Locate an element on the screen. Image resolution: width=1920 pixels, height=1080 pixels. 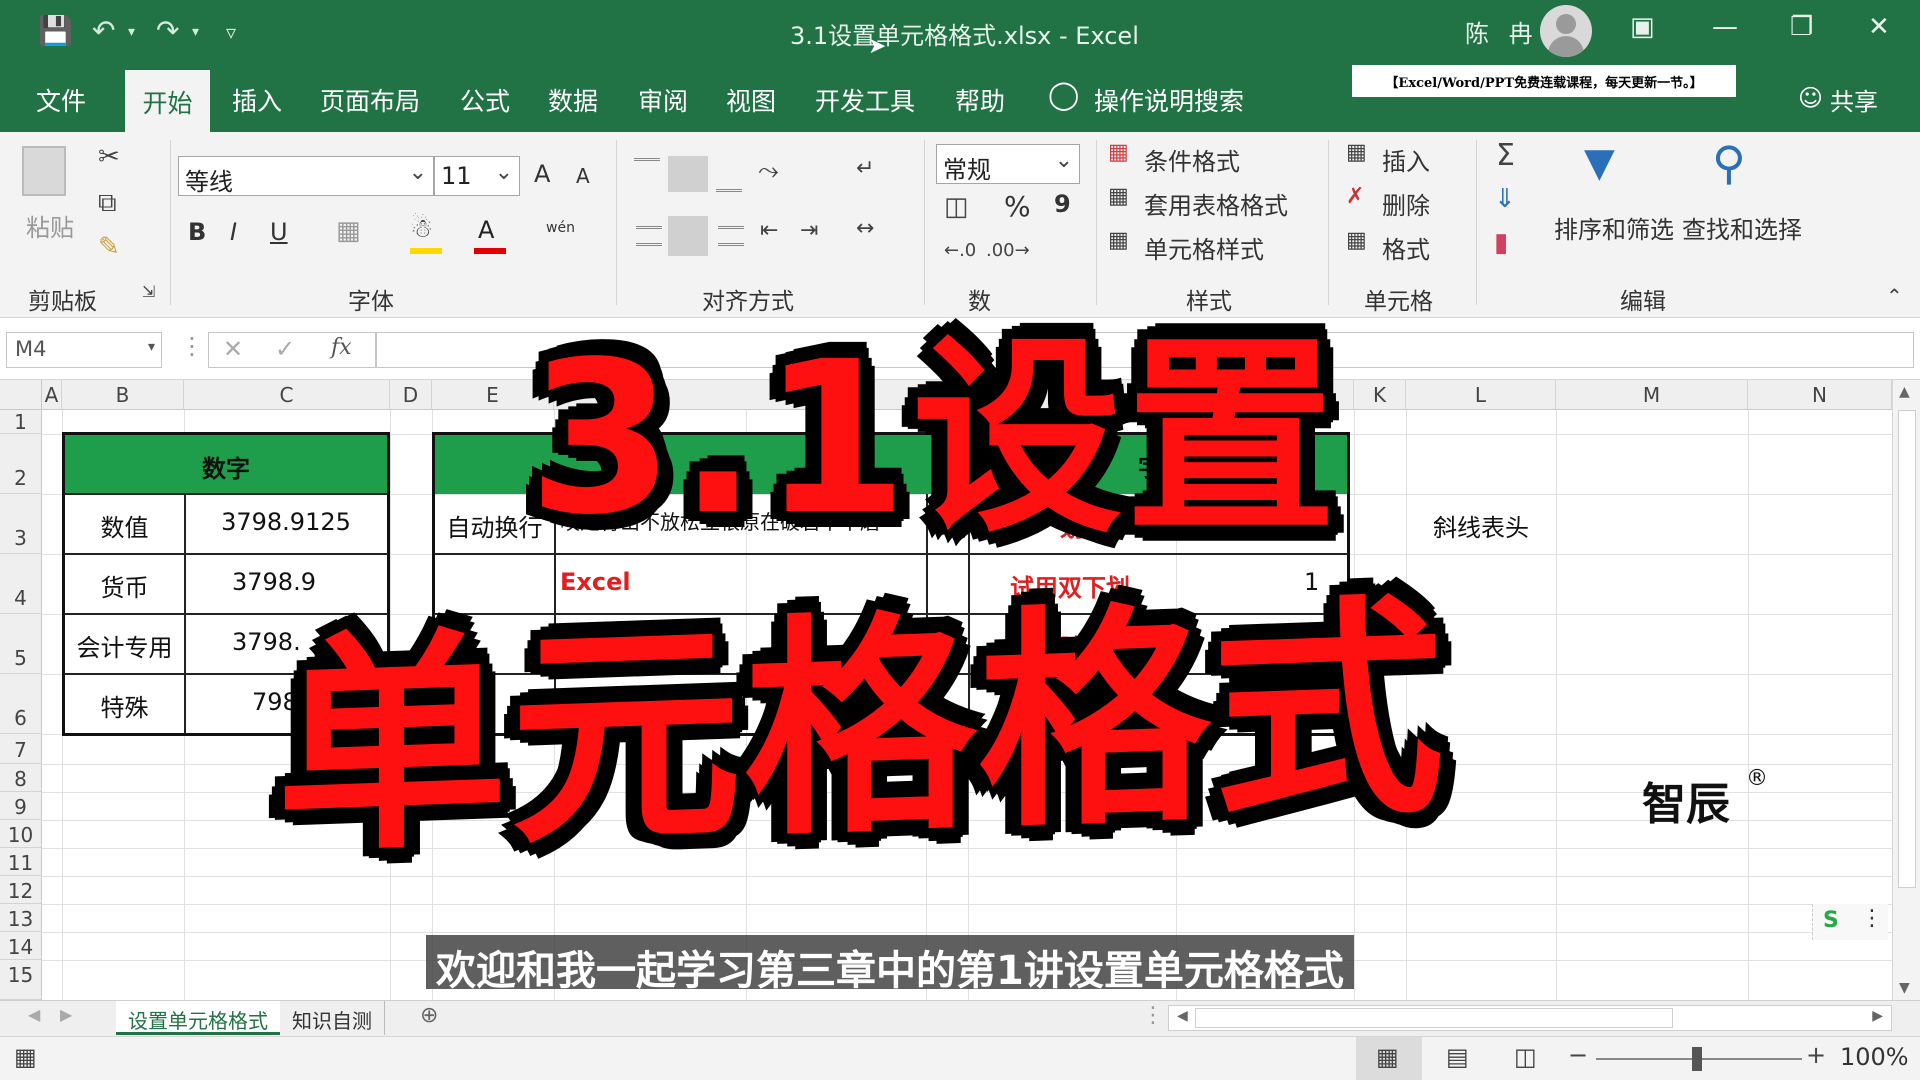
insert-function-button: fx is located at coordinates (341, 347).